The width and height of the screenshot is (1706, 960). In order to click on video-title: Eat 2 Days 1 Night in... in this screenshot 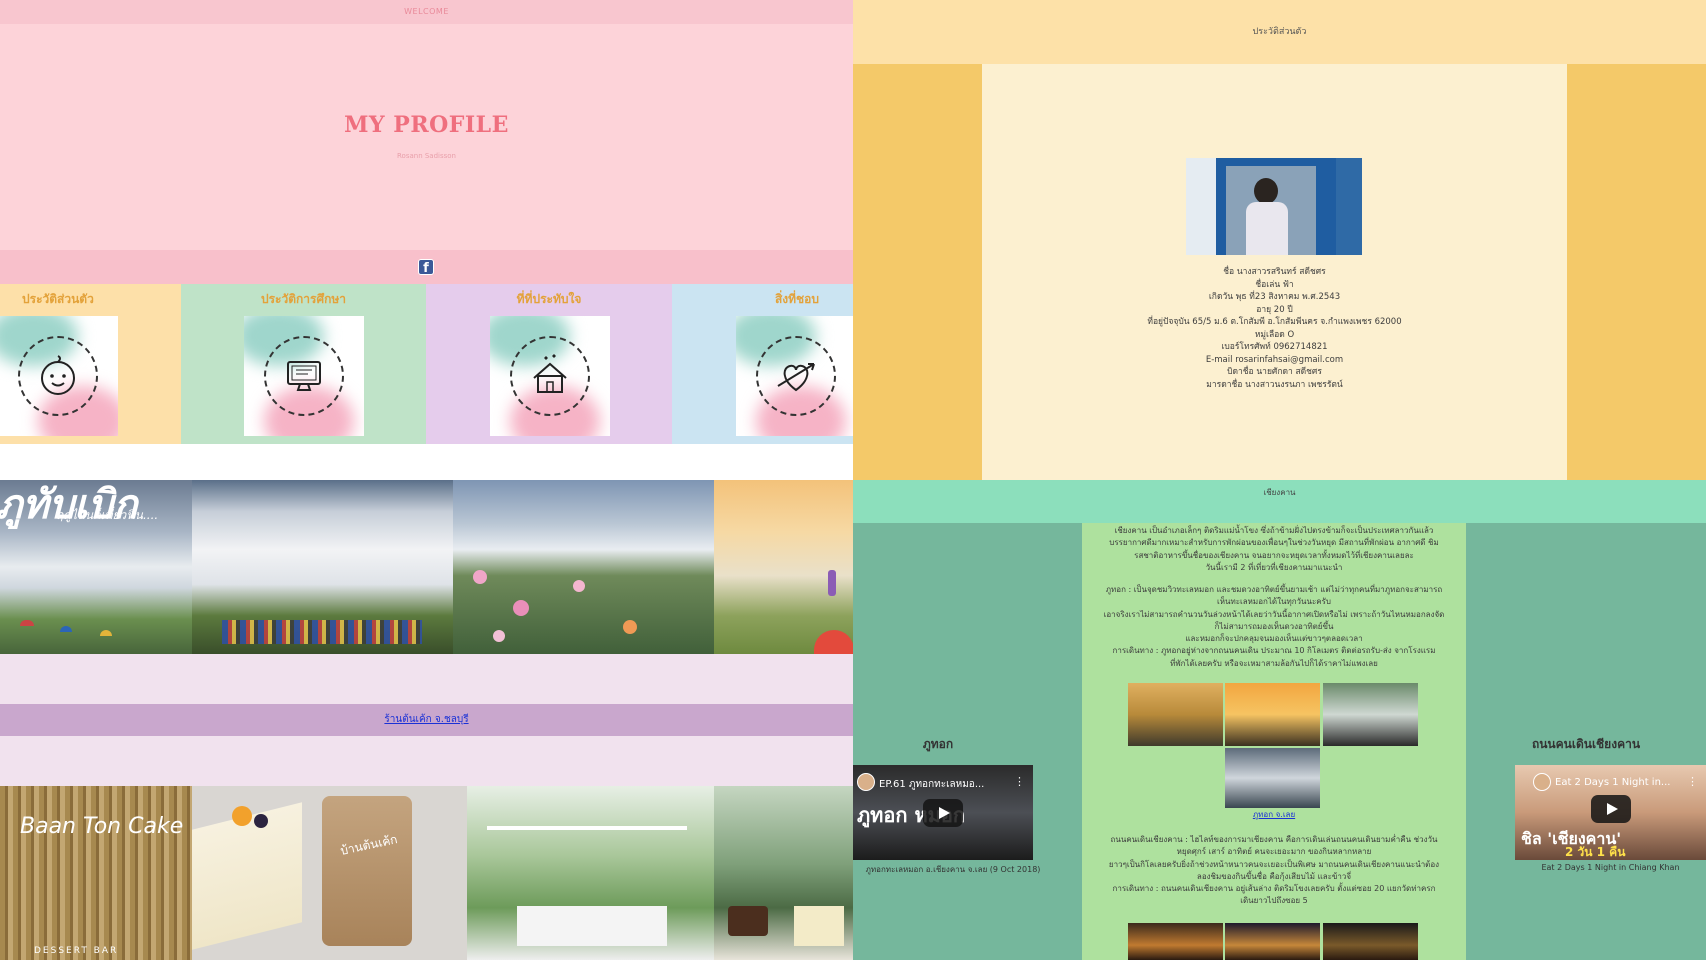, I will do `click(1613, 782)`.